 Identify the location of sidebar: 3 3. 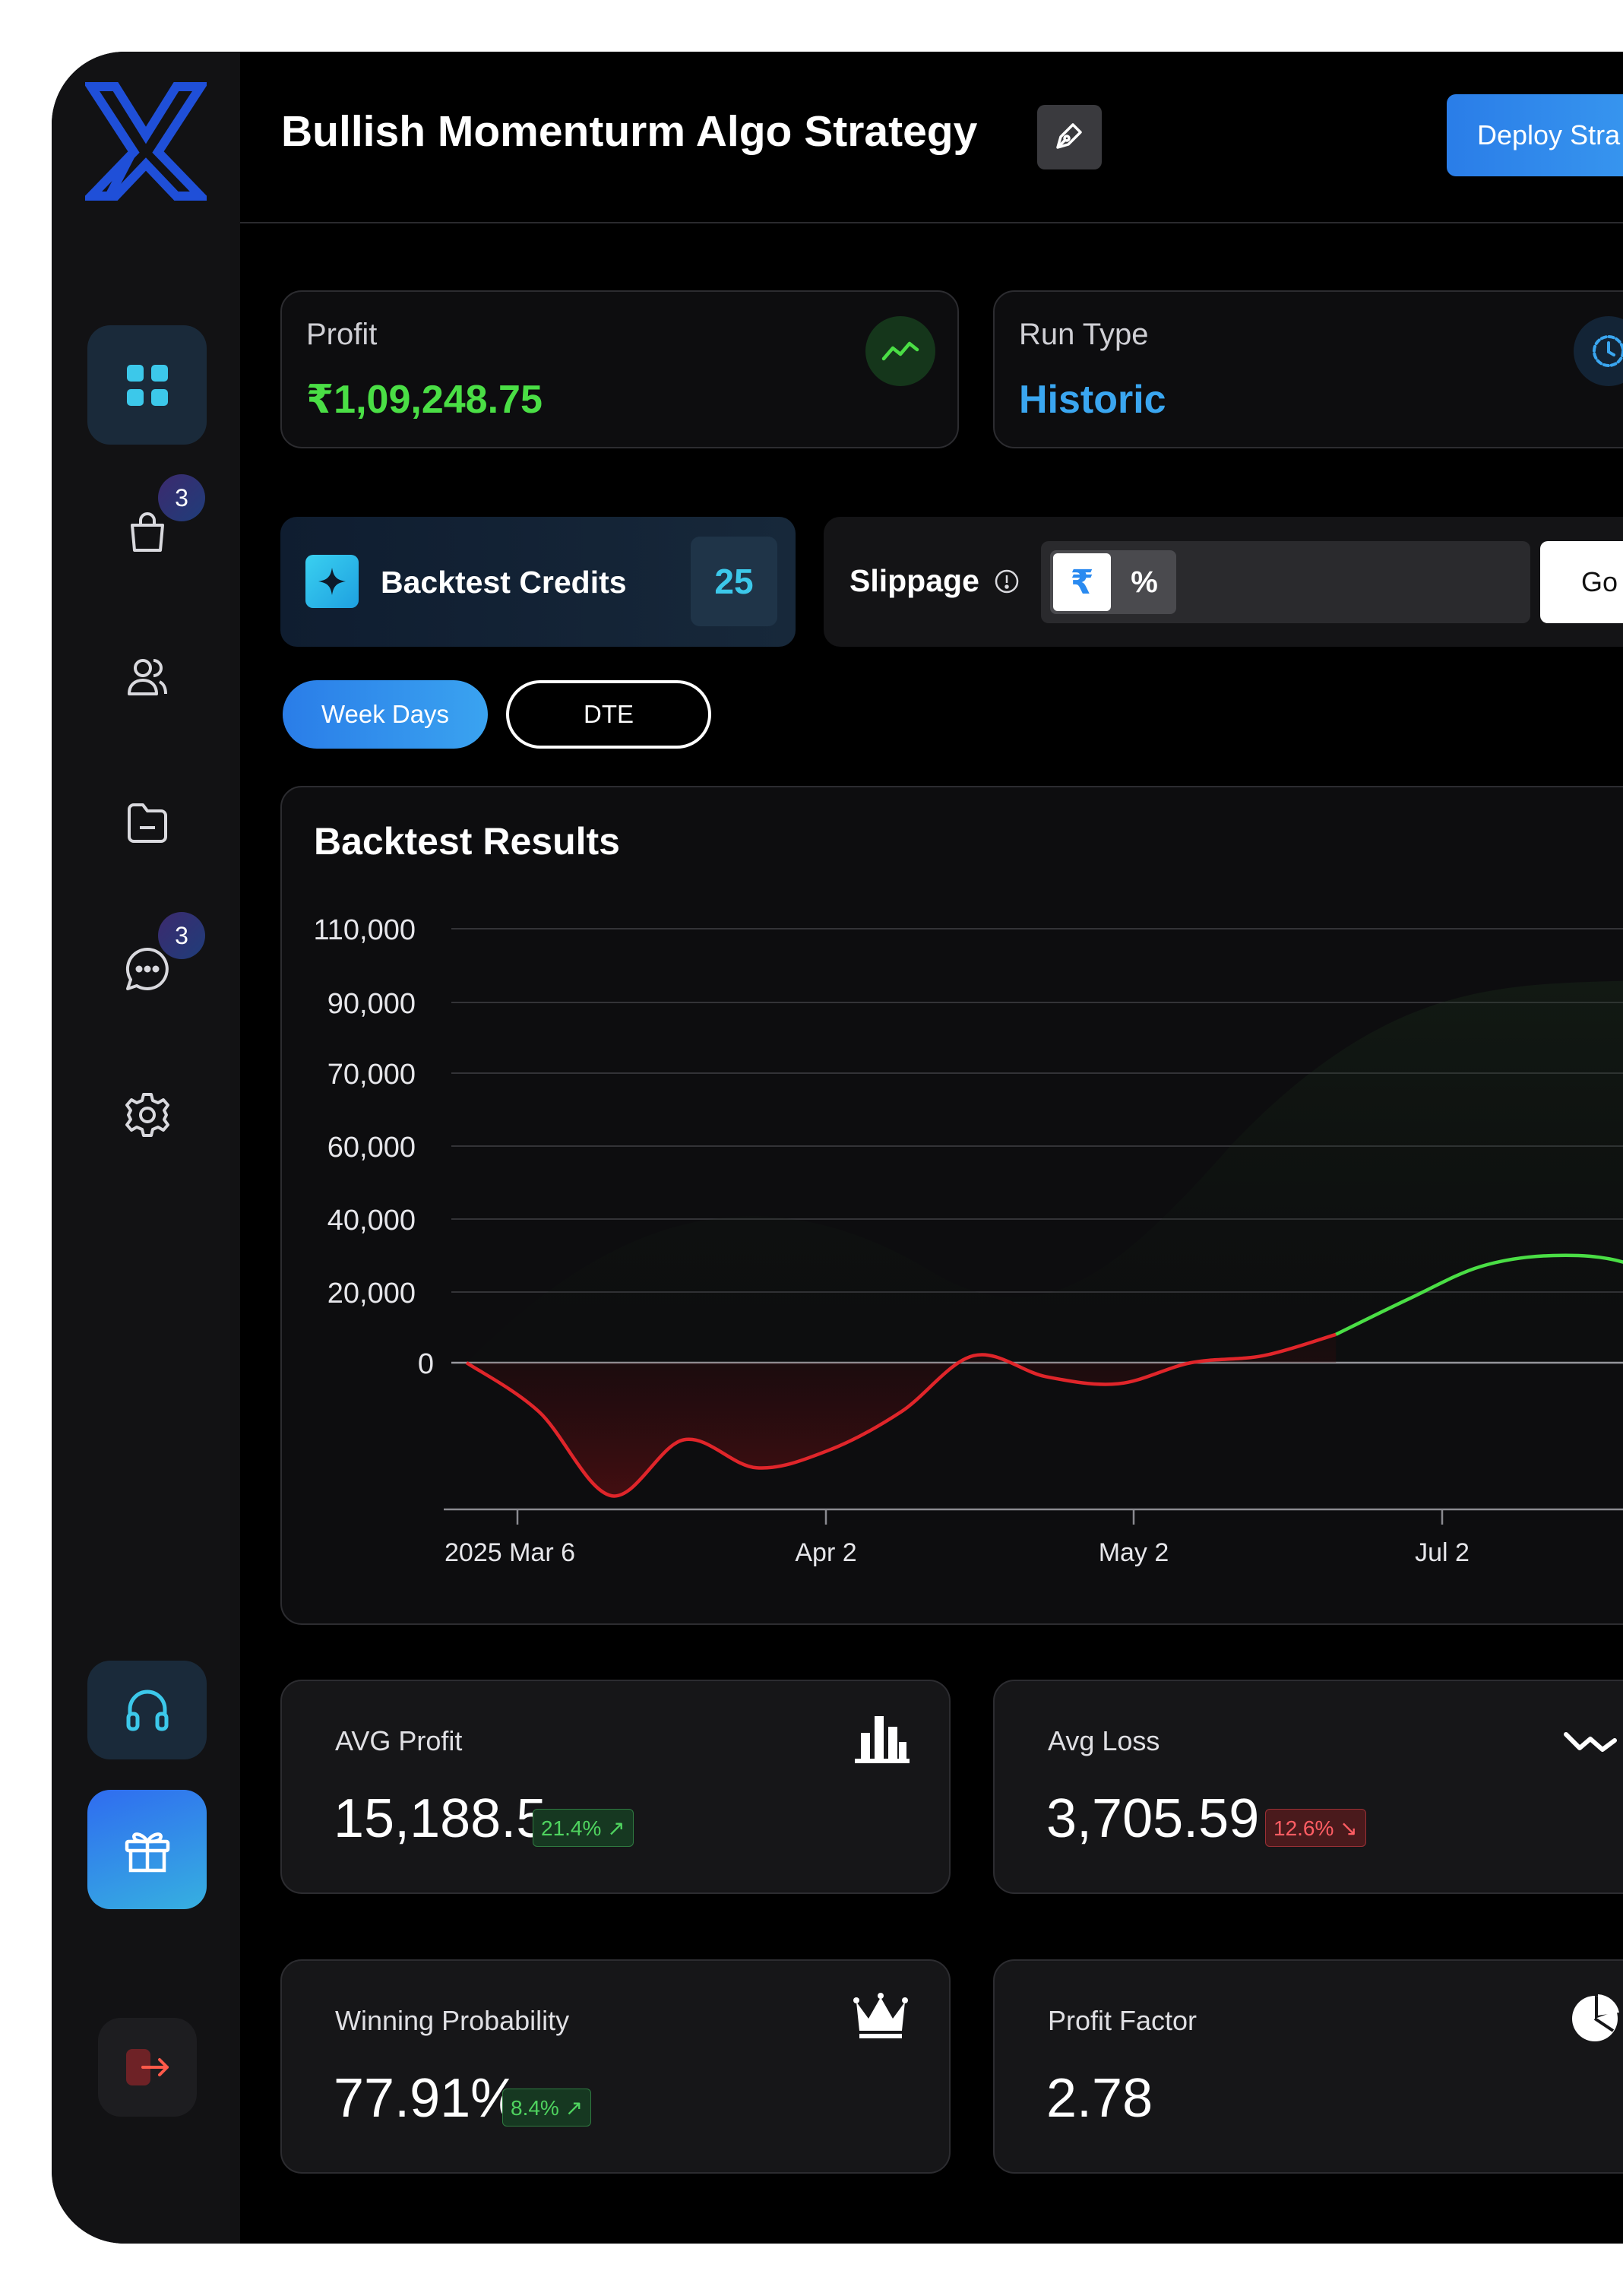
(146, 1148).